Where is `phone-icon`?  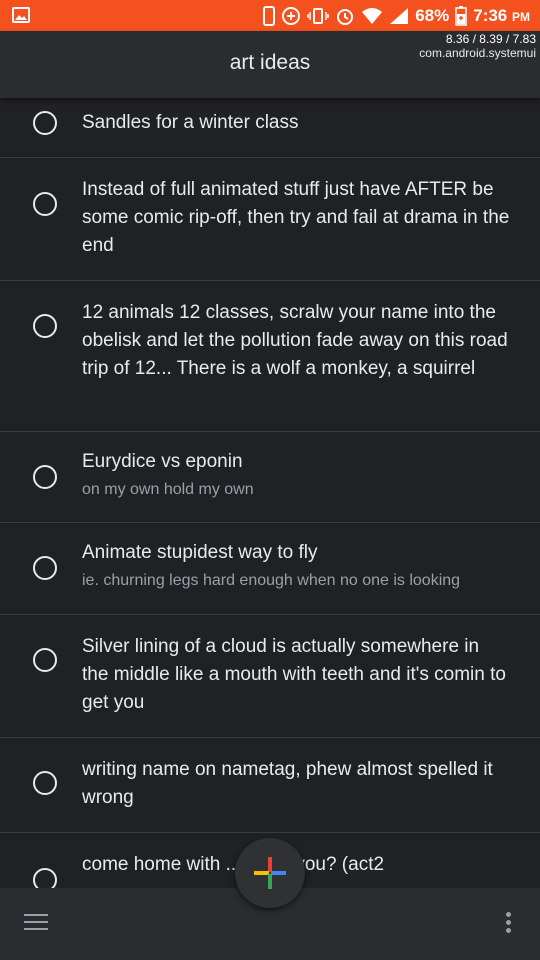 phone-icon is located at coordinates (269, 15).